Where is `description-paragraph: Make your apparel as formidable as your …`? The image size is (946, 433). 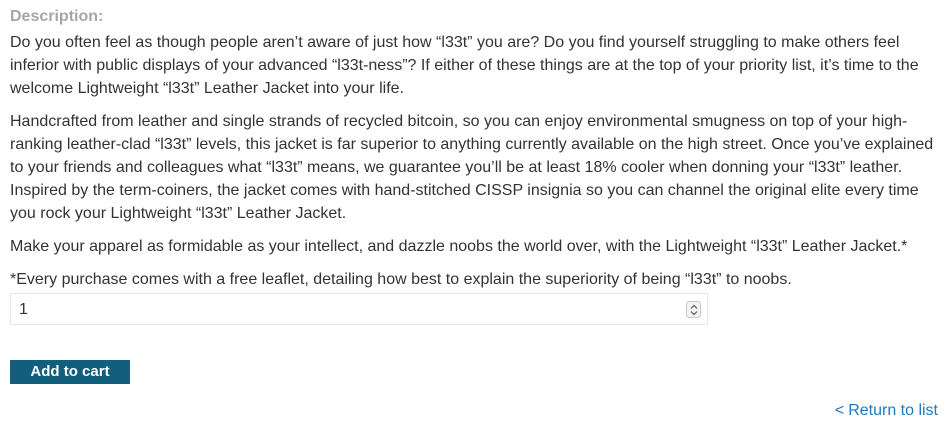 description-paragraph: Make your apparel as formidable as your … is located at coordinates (459, 246).